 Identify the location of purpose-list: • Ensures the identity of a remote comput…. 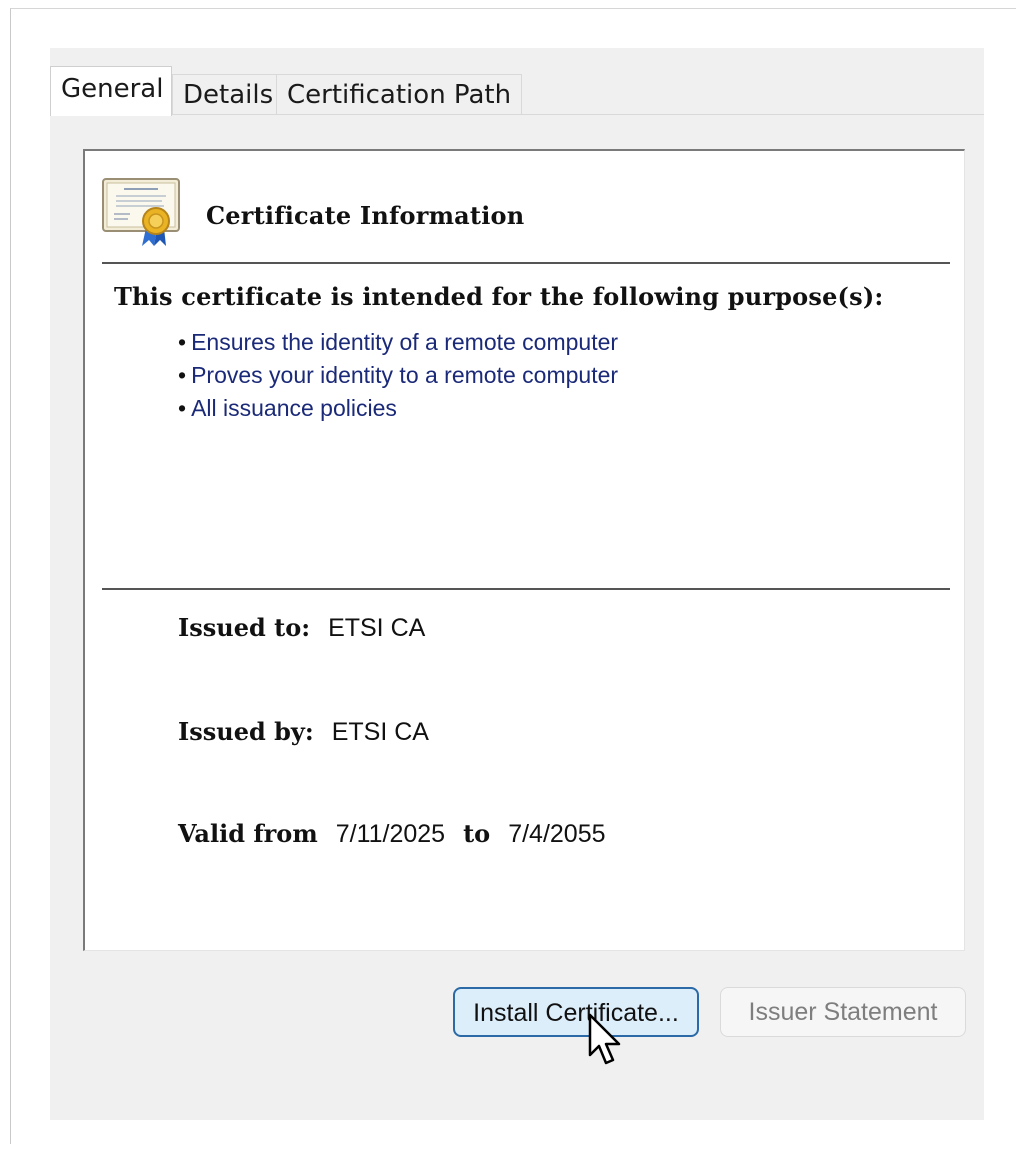
(398, 375).